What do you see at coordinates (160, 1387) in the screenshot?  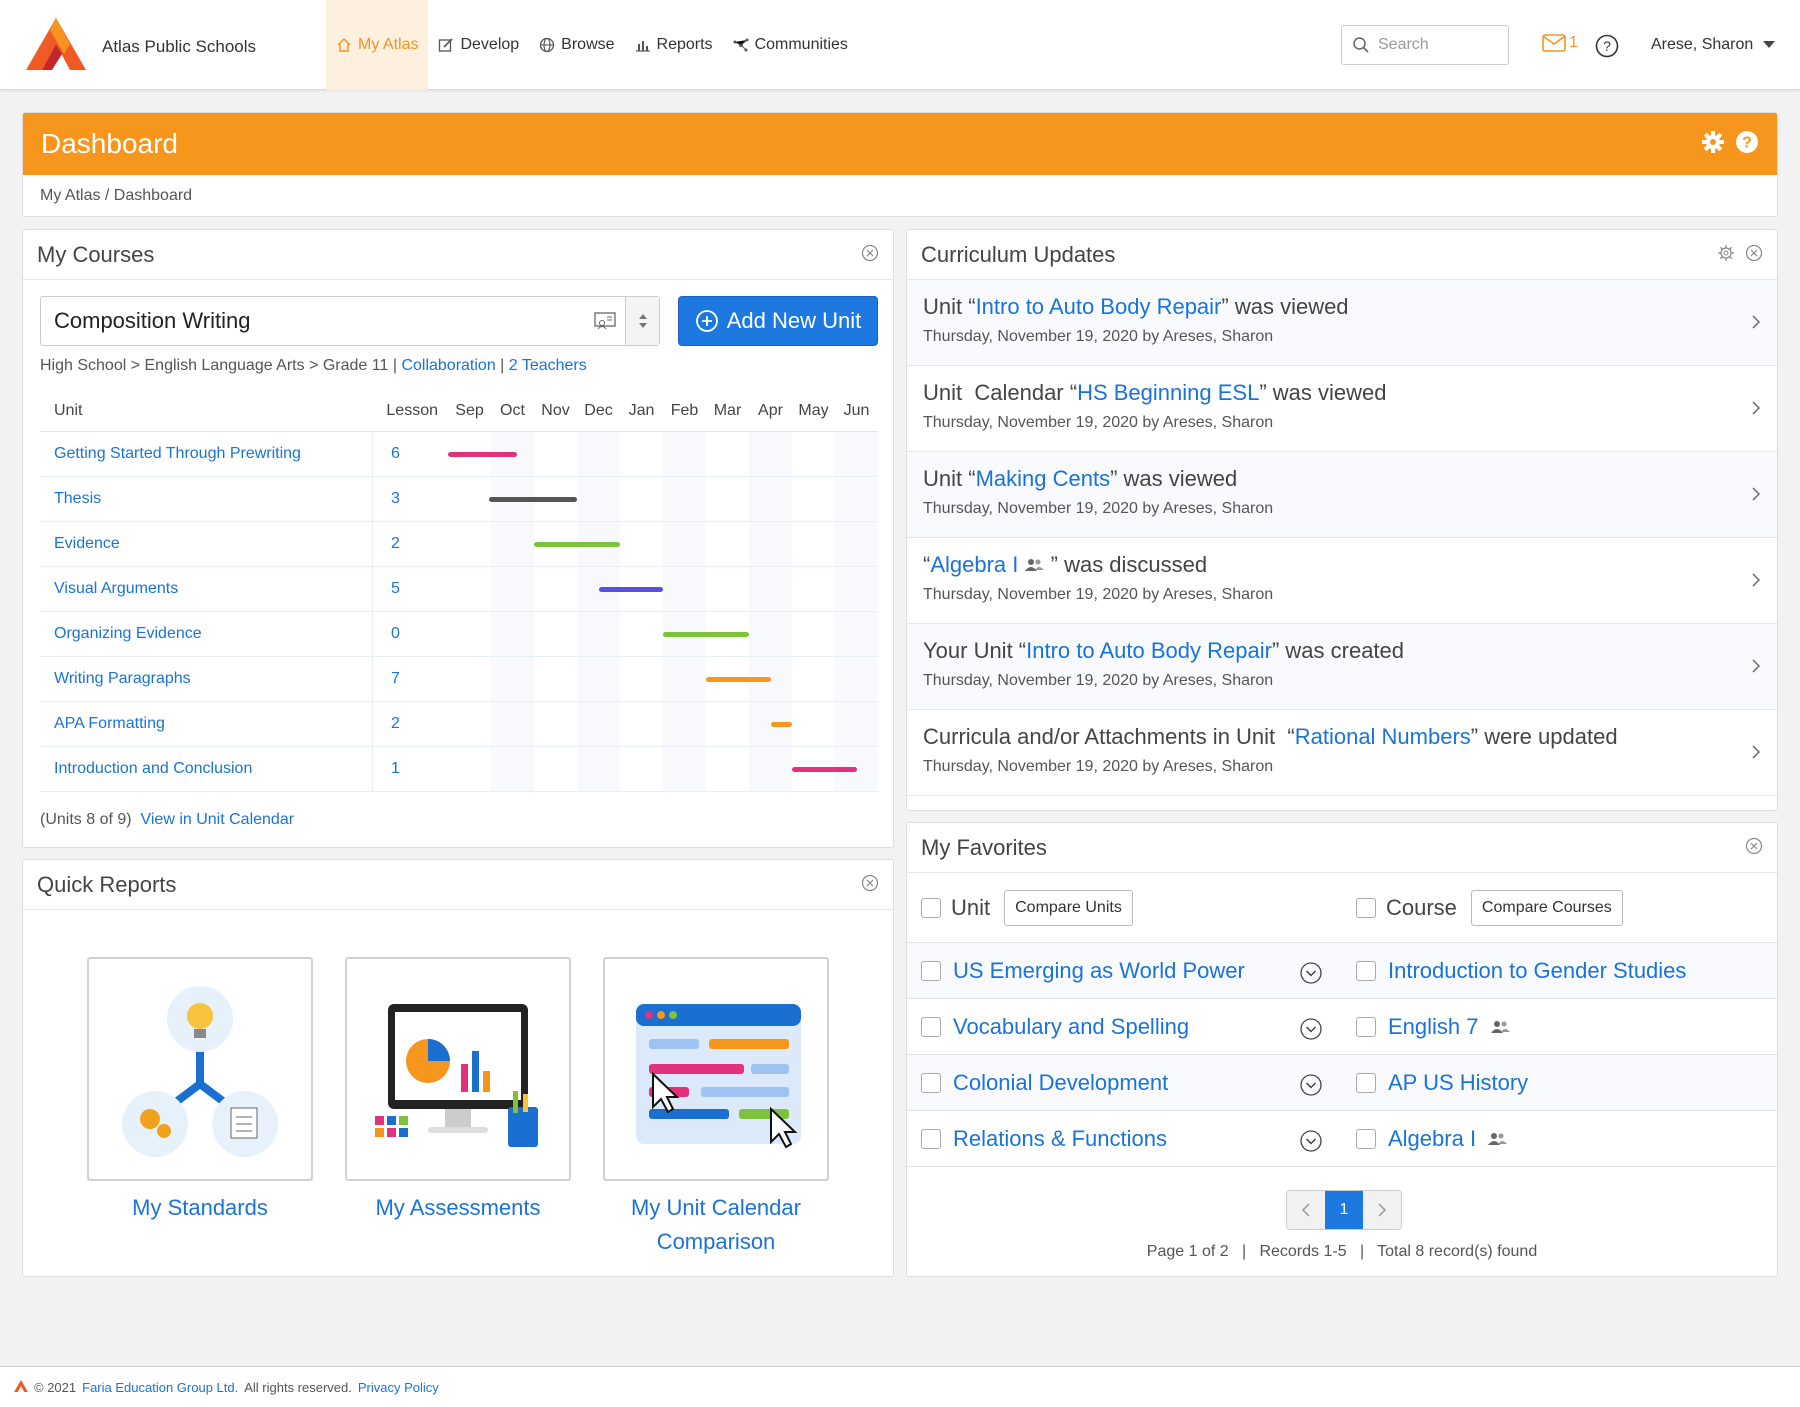 I see `company-link: Faria Education Group Ltd.` at bounding box center [160, 1387].